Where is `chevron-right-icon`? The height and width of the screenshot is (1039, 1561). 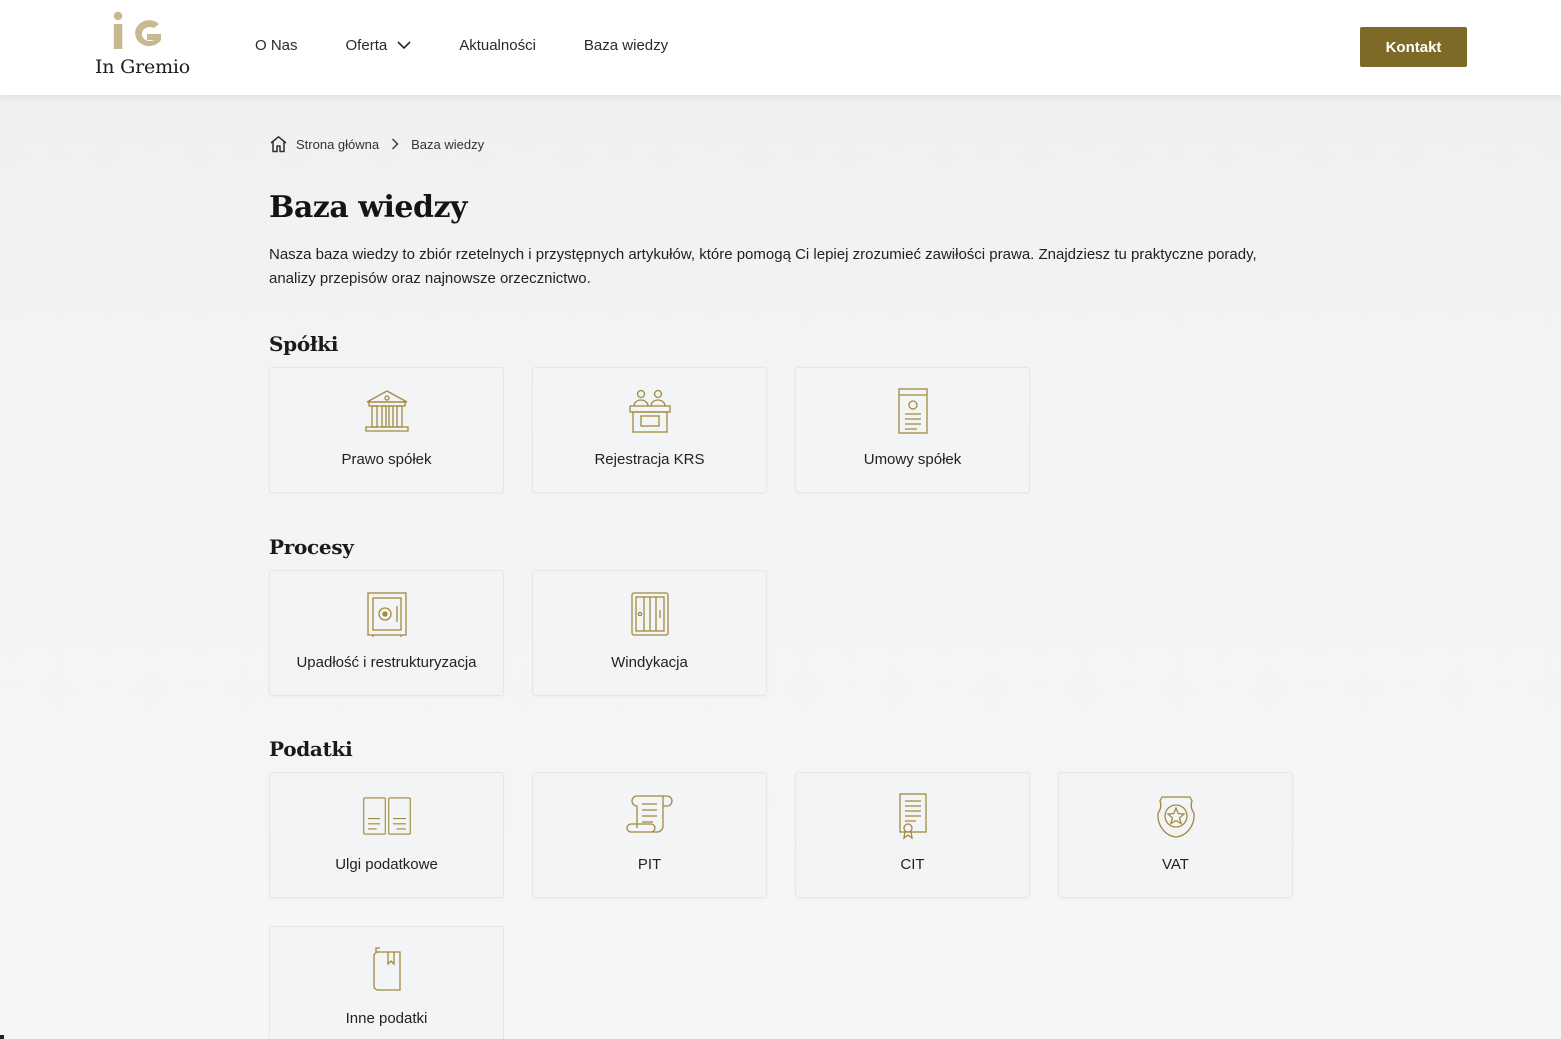
chevron-right-icon is located at coordinates (395, 144).